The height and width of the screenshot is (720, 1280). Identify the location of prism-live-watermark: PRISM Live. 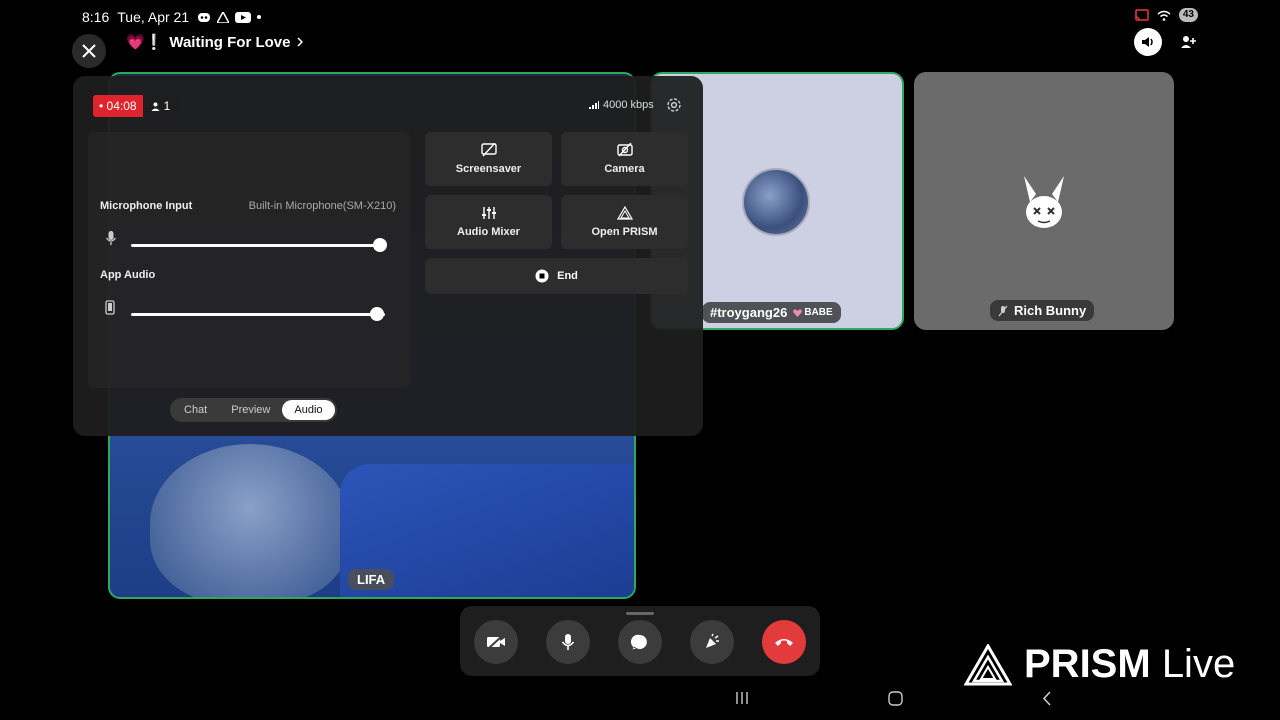
(1099, 664).